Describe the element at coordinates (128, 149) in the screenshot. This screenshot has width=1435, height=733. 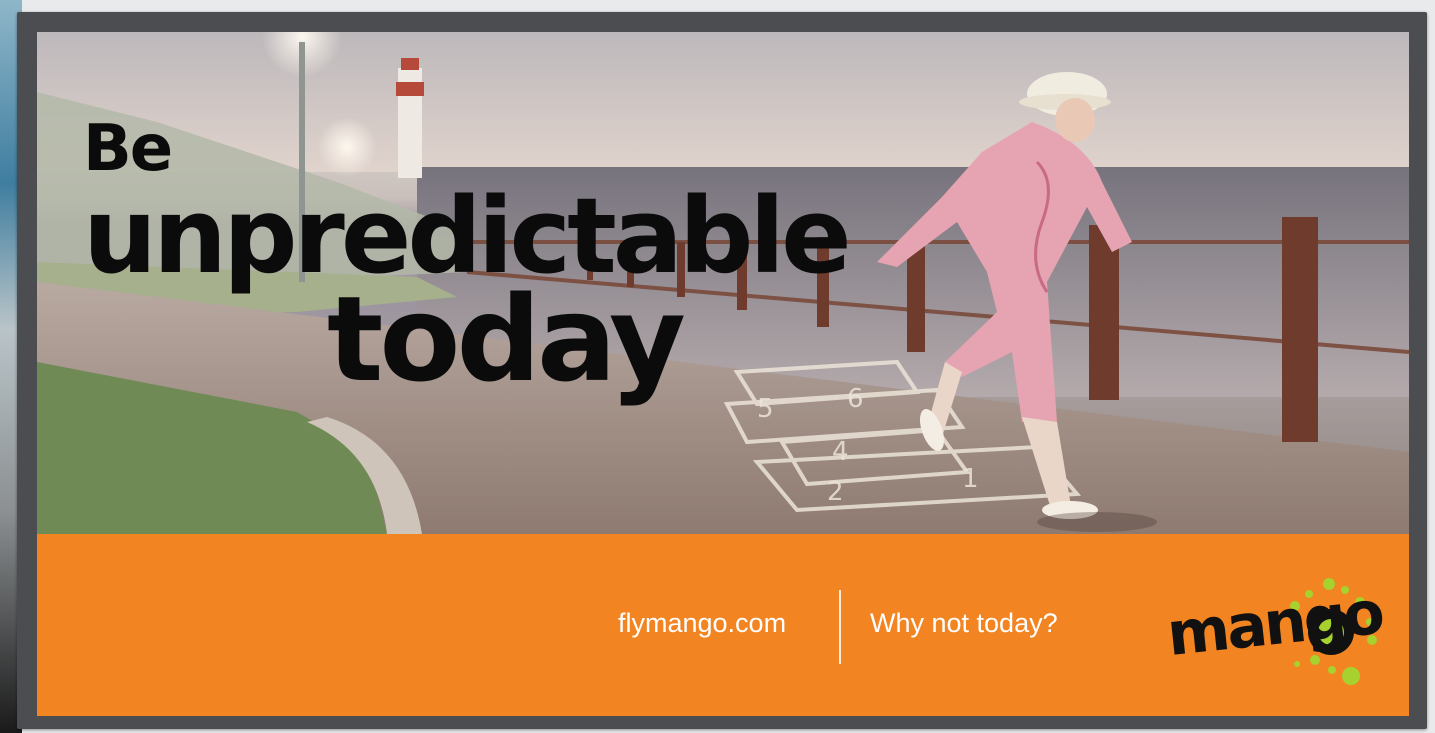
I see `headline-line-be: Be` at that location.